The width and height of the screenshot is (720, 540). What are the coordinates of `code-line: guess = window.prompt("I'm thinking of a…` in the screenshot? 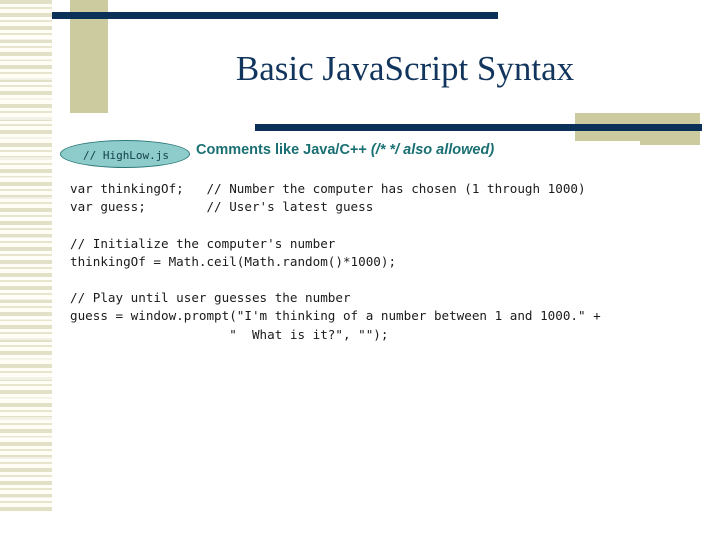 It's located at (335, 316).